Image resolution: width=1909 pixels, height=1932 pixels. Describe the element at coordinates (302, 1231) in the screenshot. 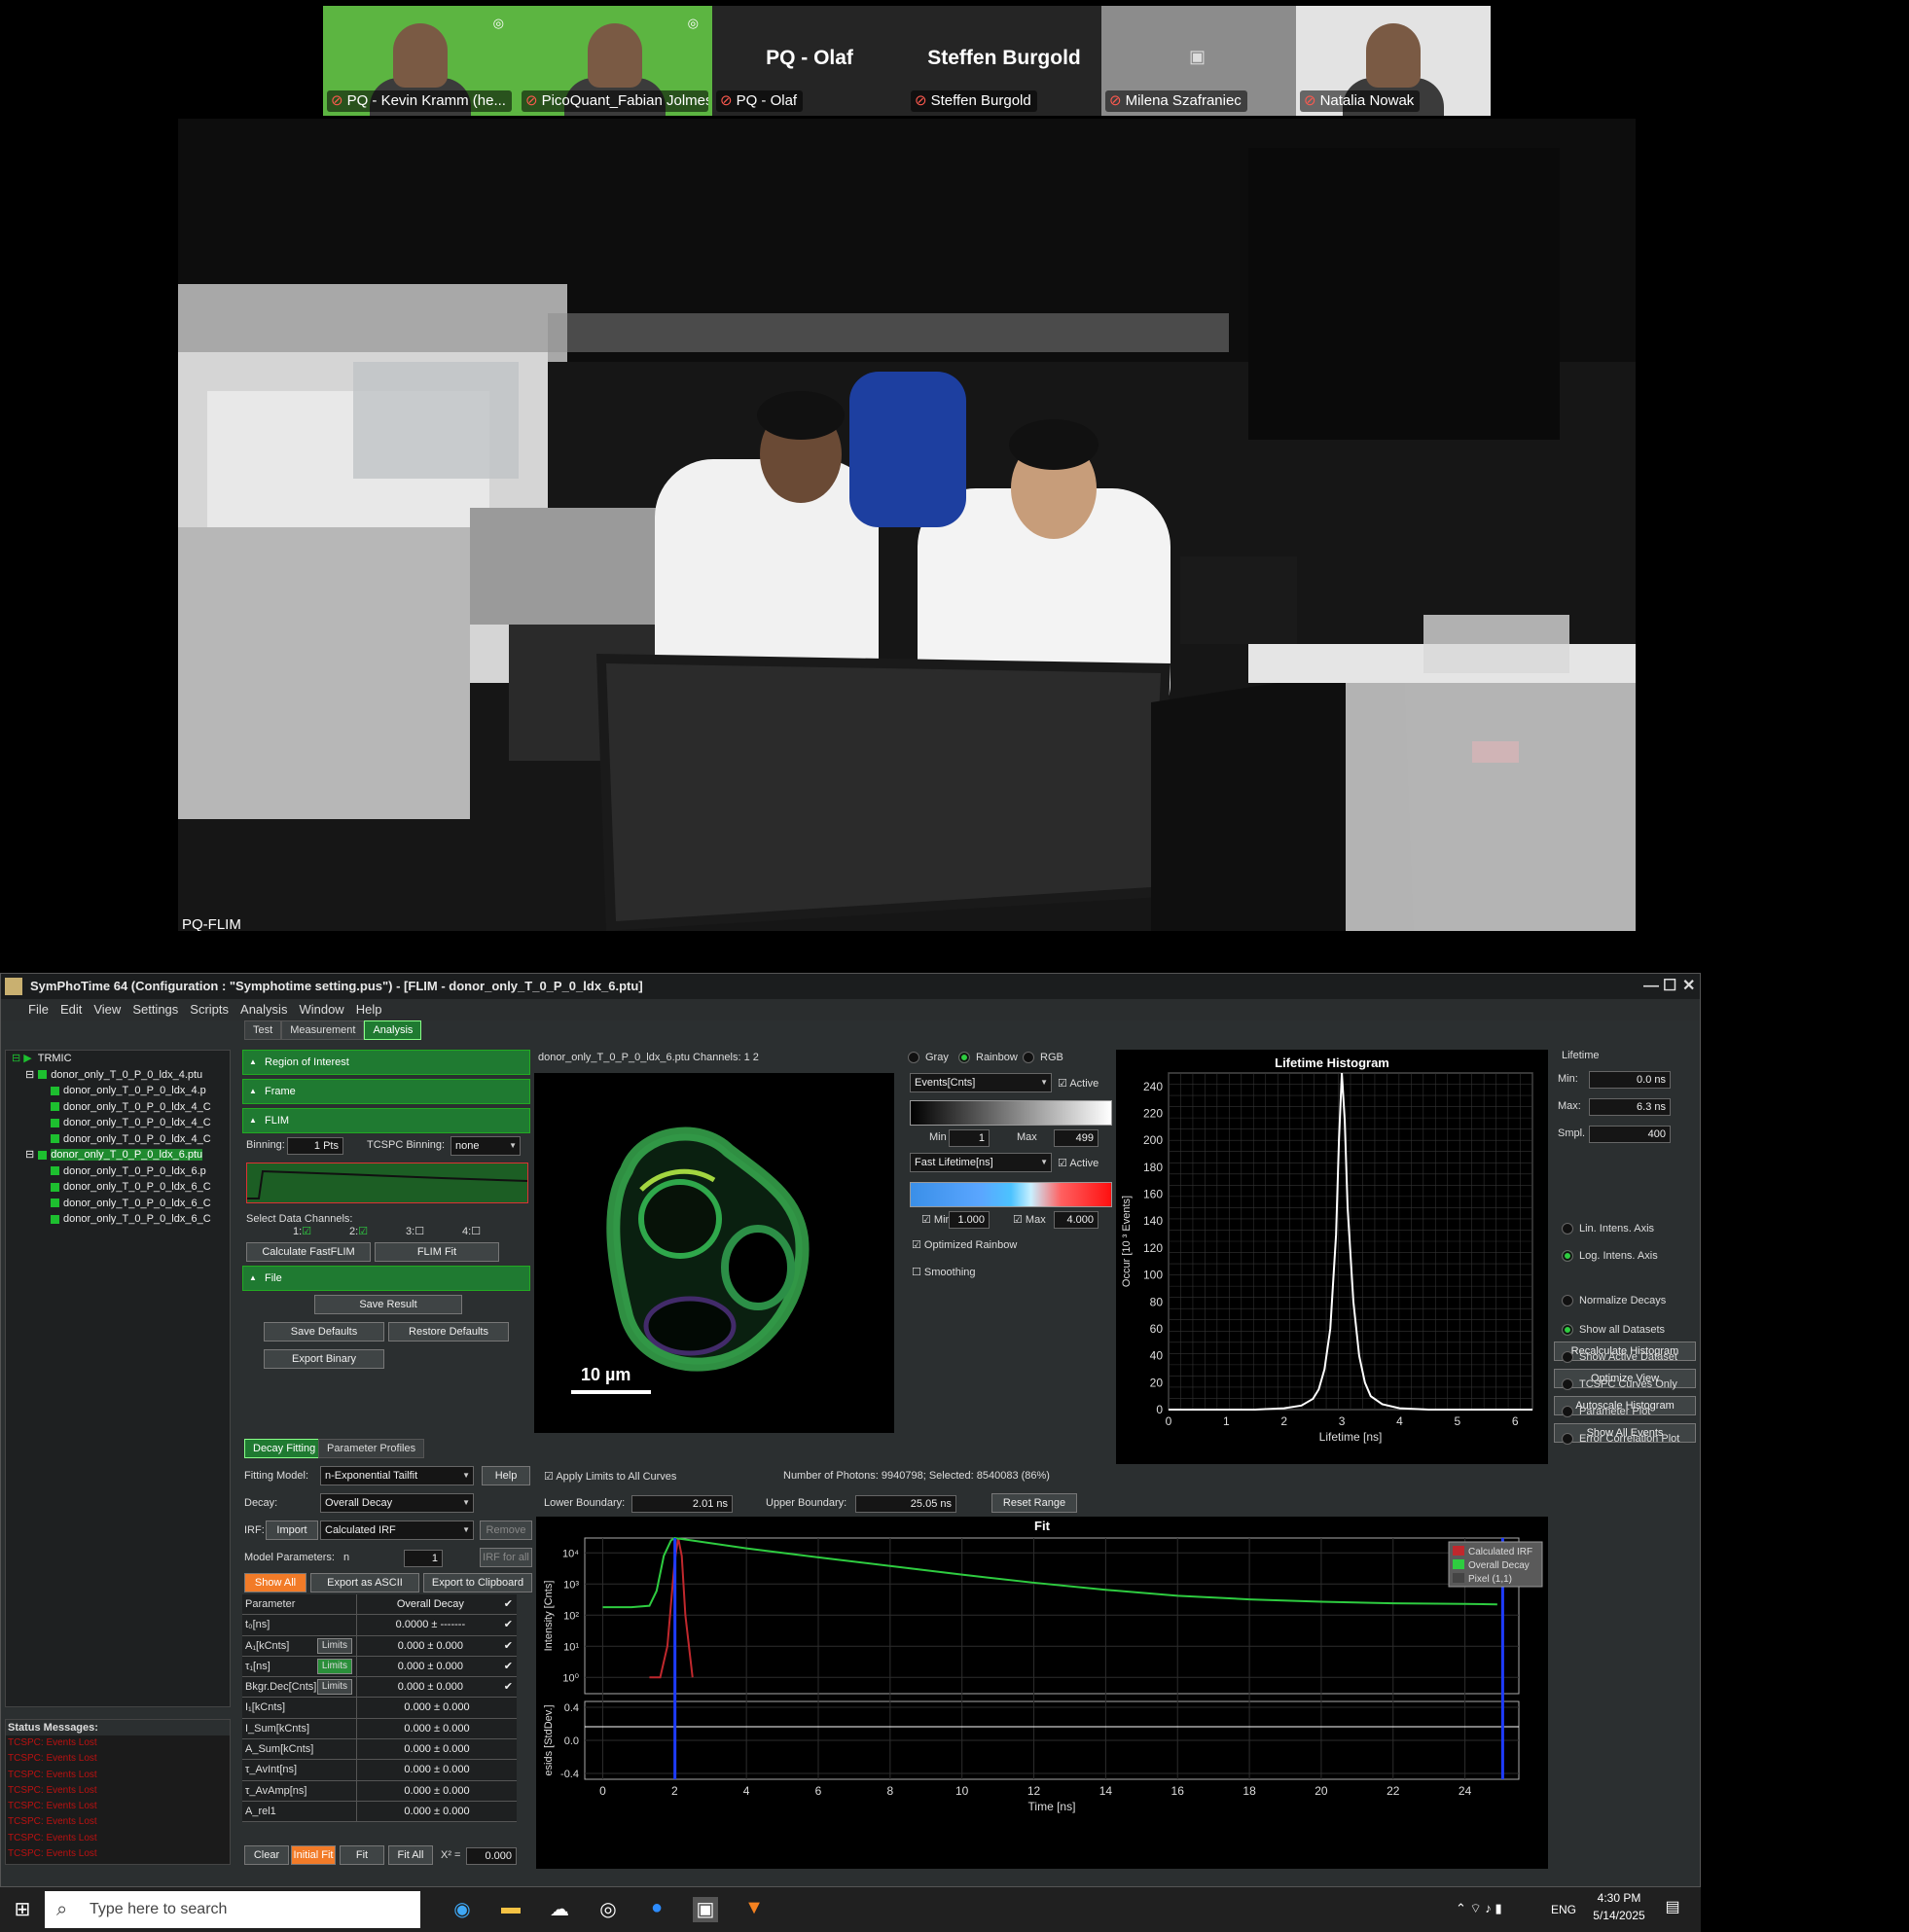

I see `channel-1-check: 1:☑` at that location.